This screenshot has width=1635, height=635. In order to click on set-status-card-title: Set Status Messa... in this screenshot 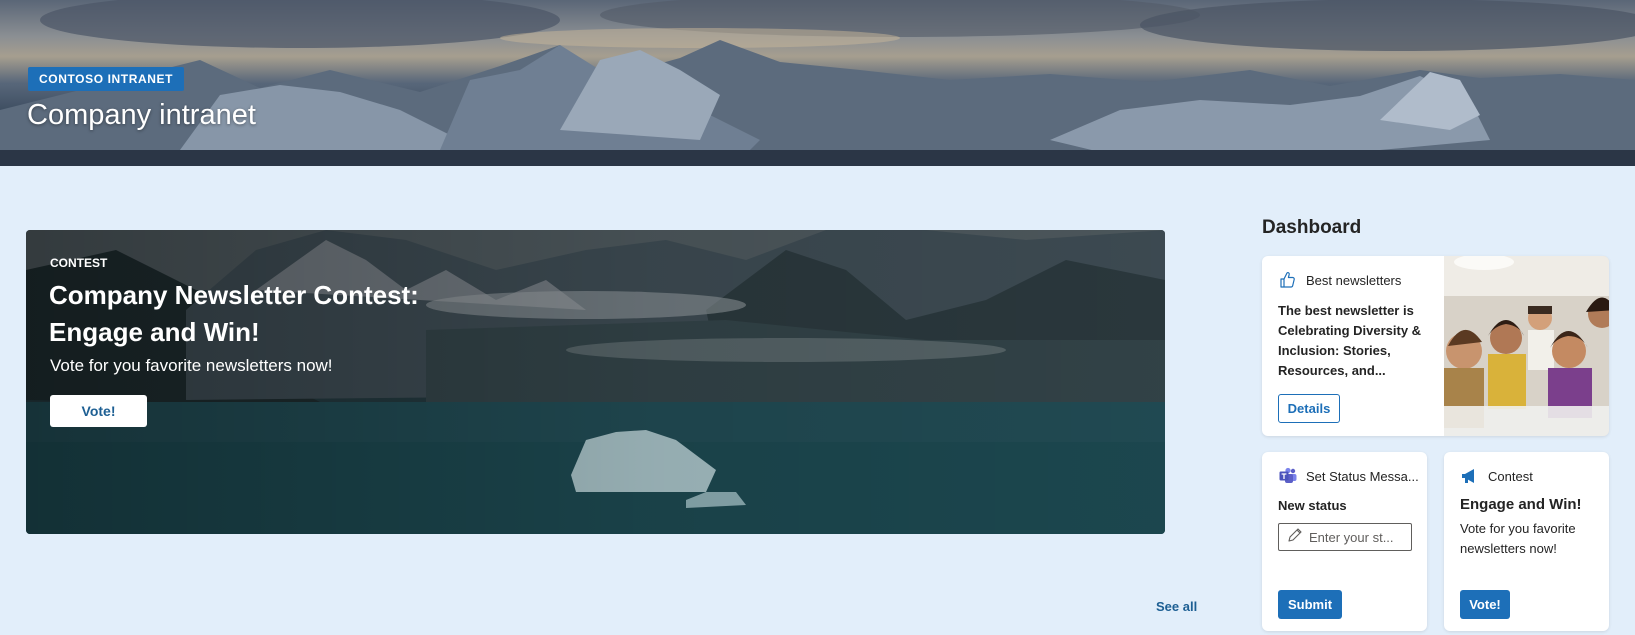, I will do `click(1362, 476)`.